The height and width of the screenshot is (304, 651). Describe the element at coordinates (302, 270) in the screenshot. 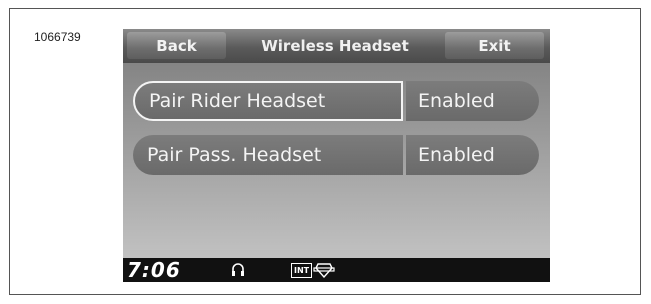

I see `int-icon: INT` at that location.